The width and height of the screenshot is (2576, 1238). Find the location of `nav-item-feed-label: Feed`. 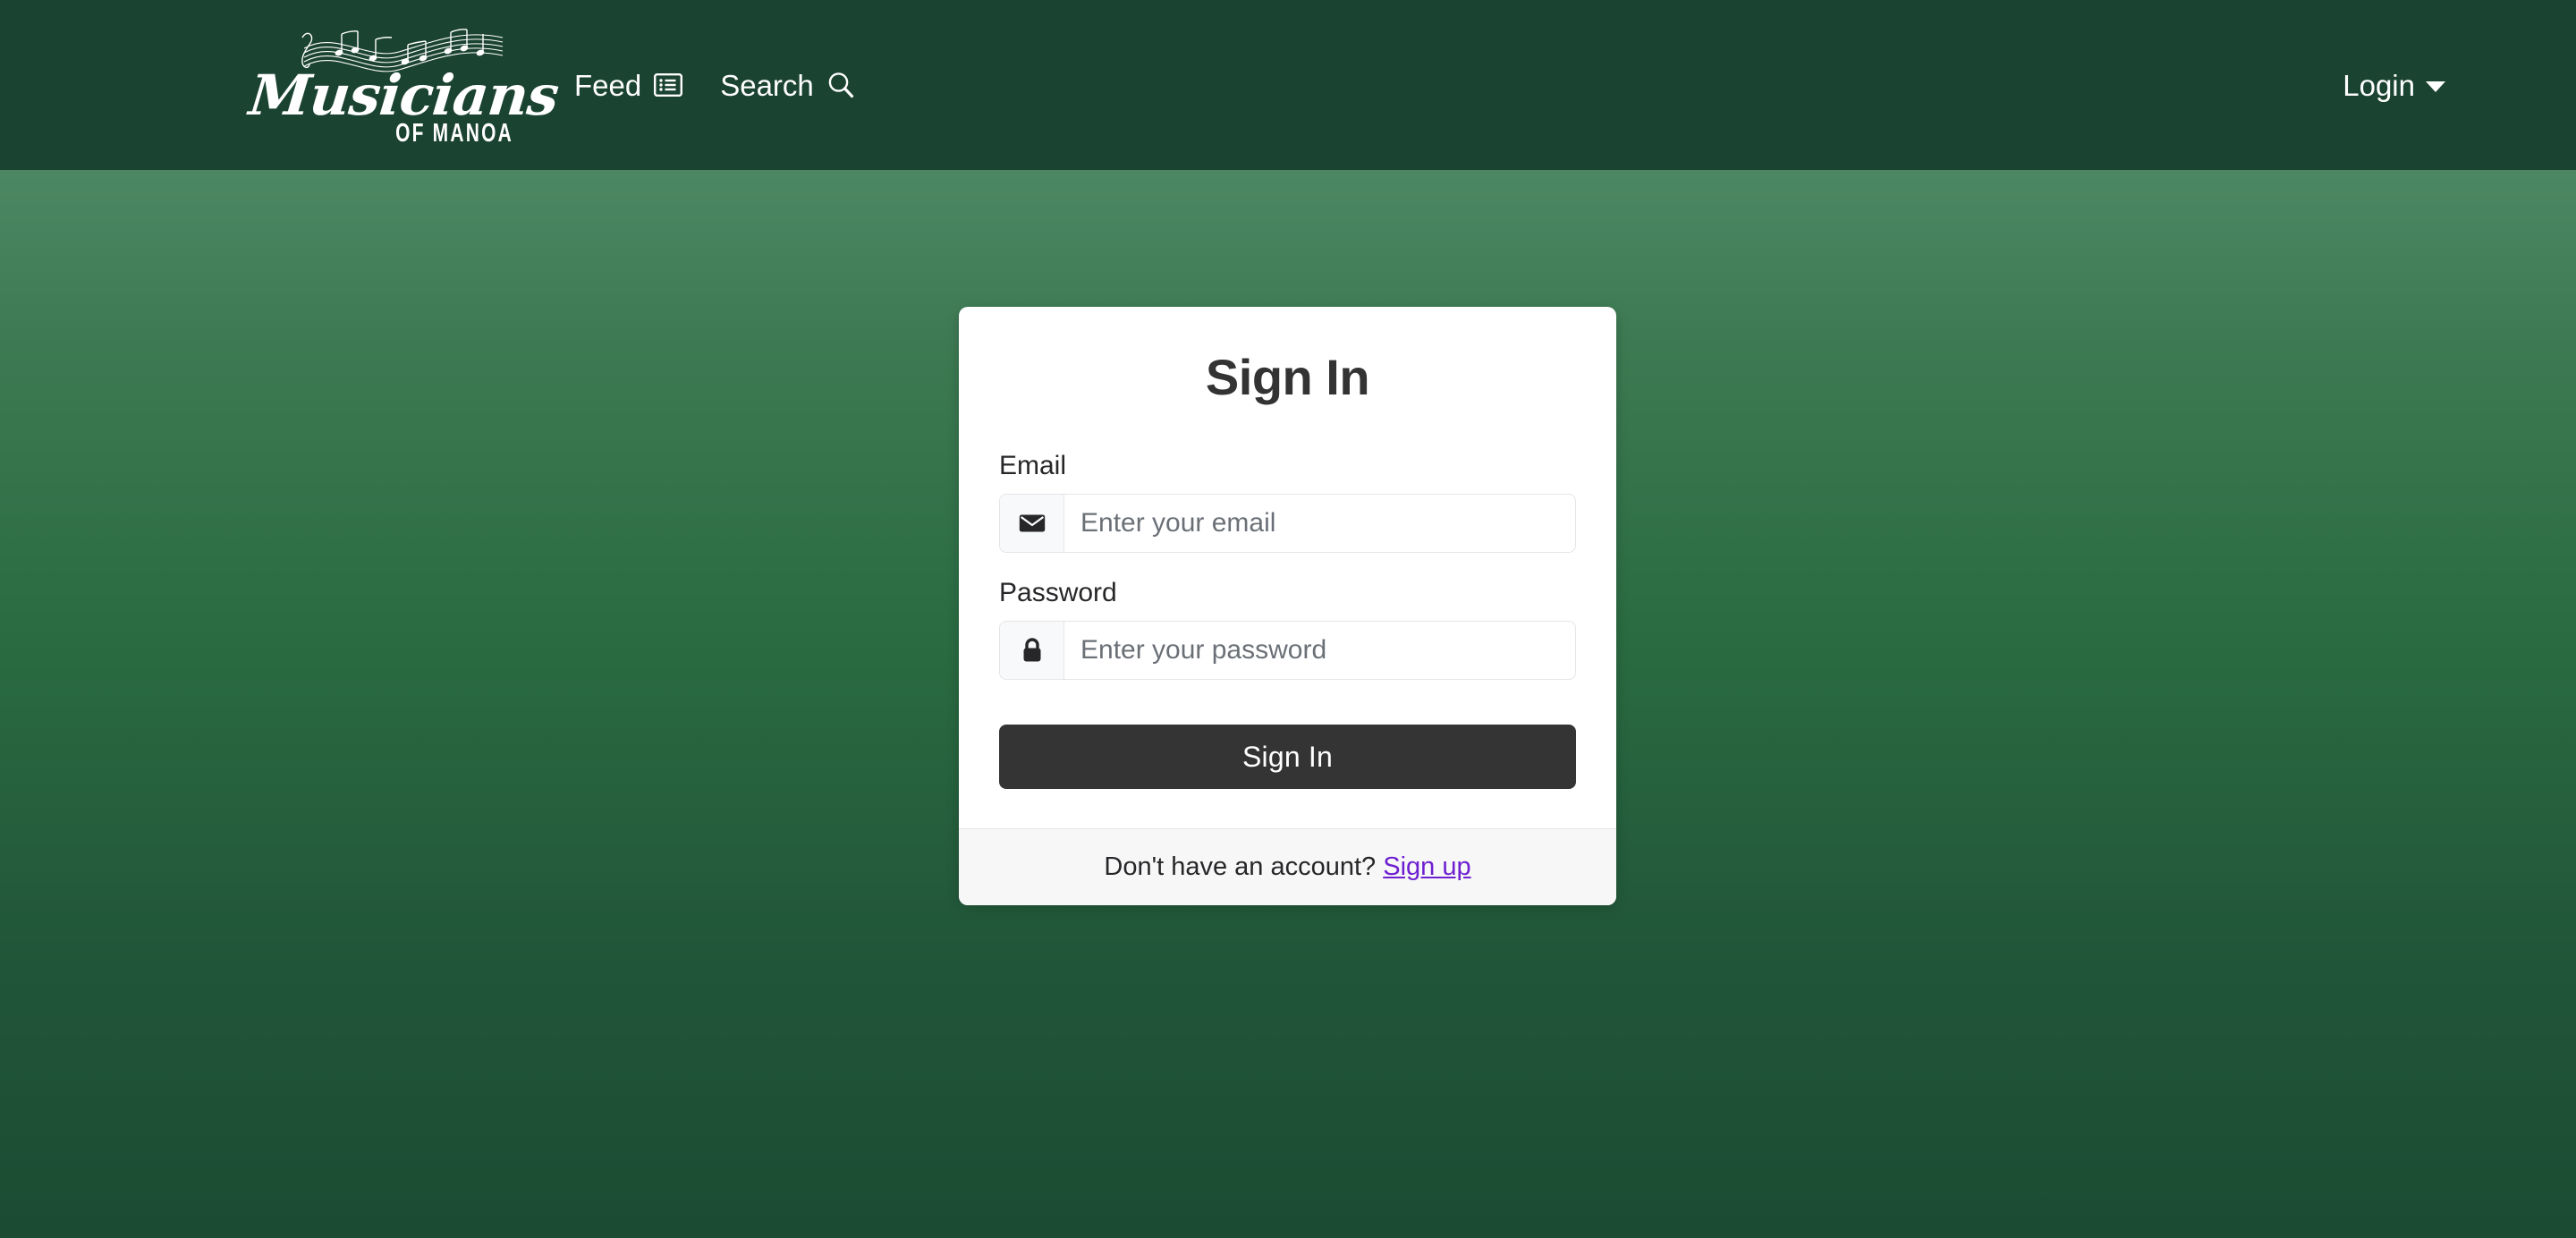

nav-item-feed-label: Feed is located at coordinates (608, 85).